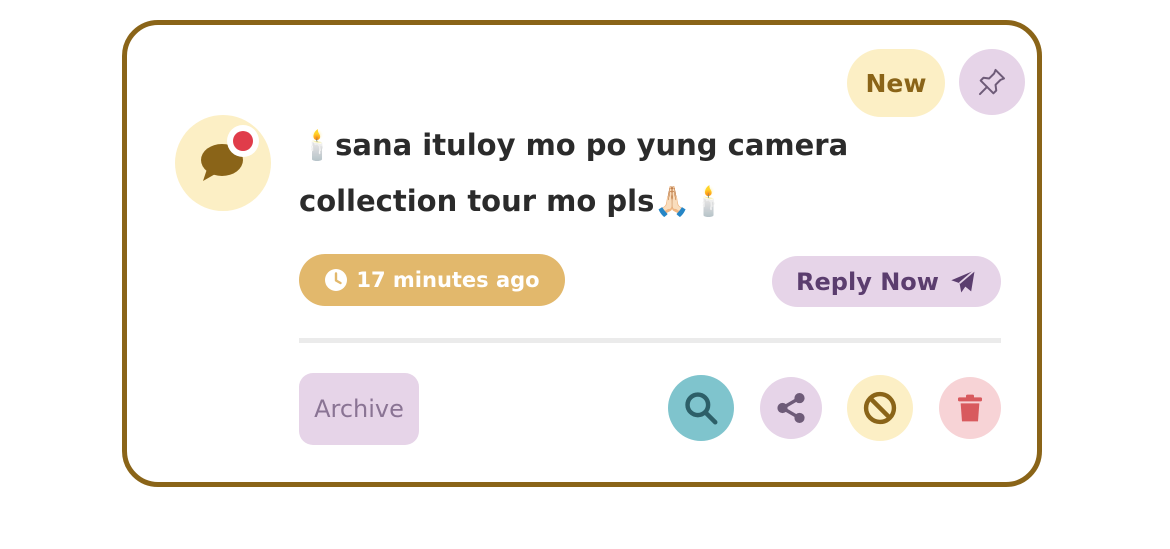 Image resolution: width=1170 pixels, height=549 pixels. I want to click on block-button, so click(880, 408).